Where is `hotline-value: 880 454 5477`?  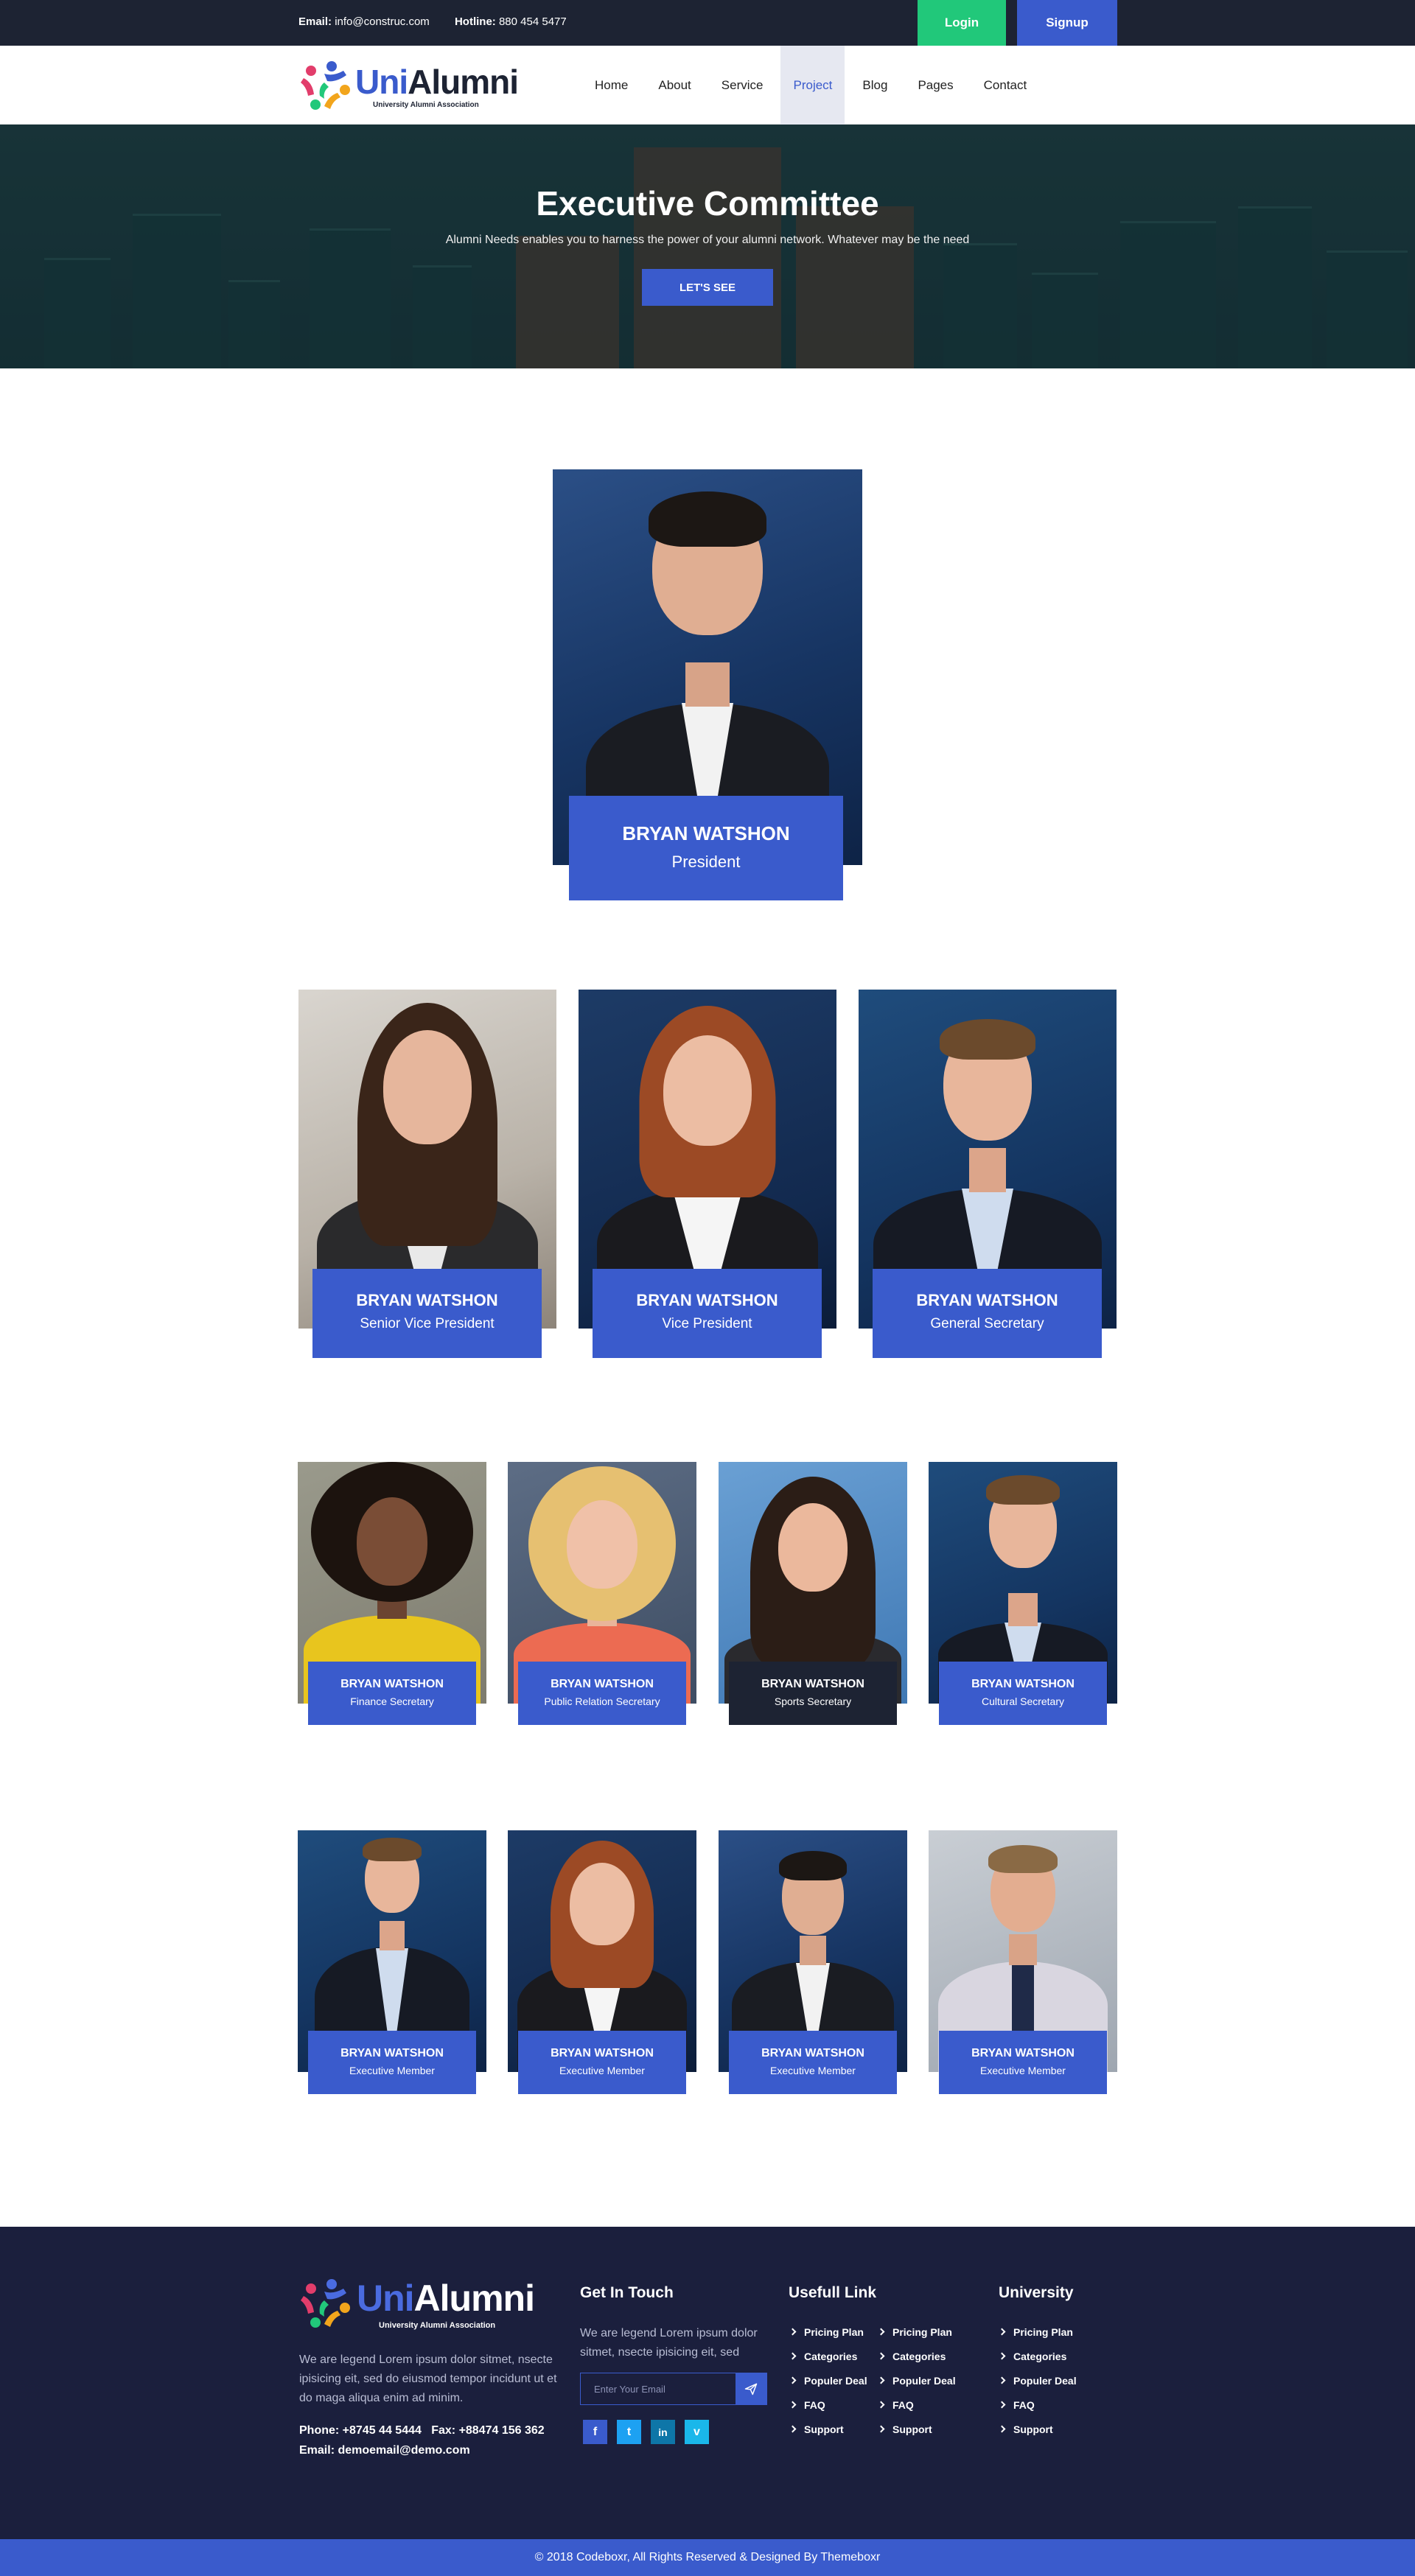
hotline-value: 880 454 5477 is located at coordinates (532, 21).